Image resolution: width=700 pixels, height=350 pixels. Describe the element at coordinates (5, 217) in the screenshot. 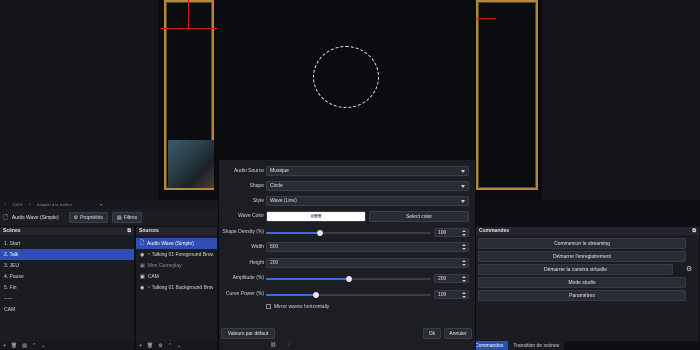

I see `source-icon: 🗋` at that location.